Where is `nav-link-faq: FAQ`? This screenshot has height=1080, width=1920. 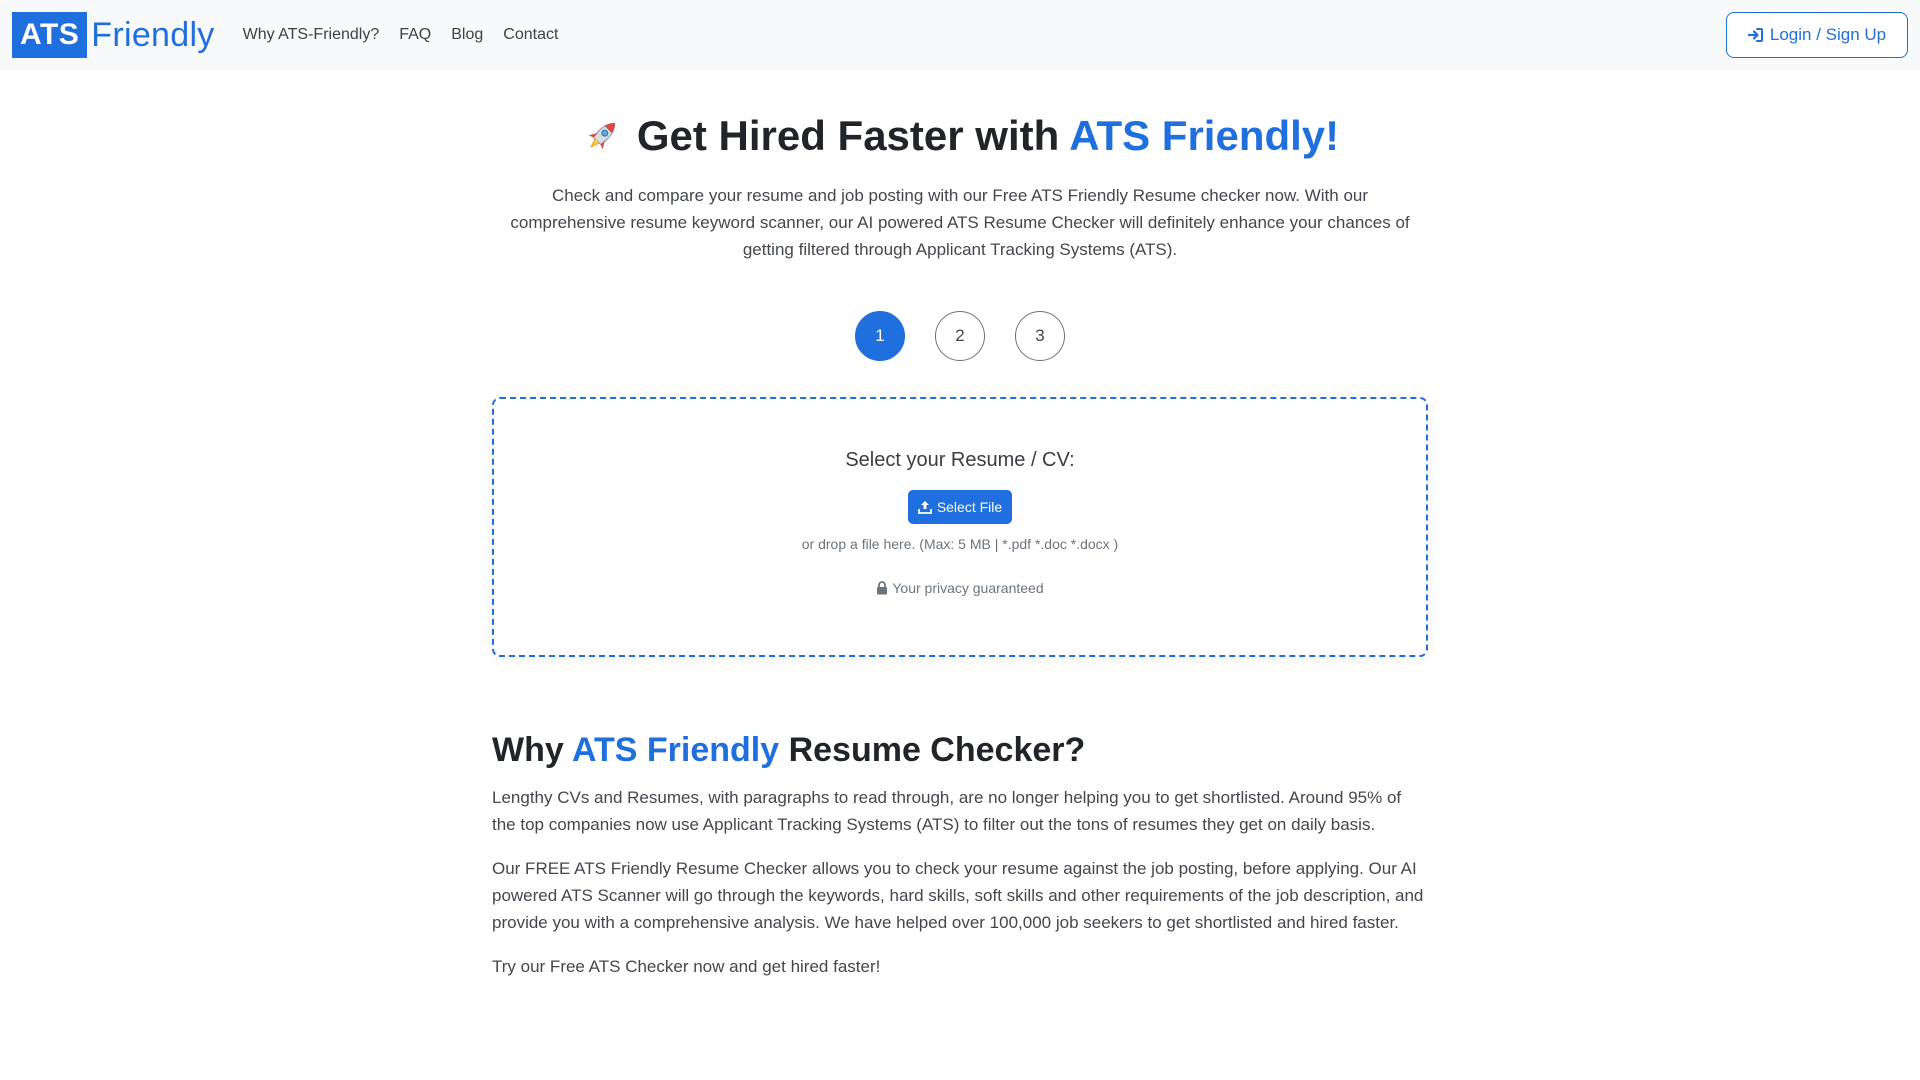 nav-link-faq: FAQ is located at coordinates (415, 35).